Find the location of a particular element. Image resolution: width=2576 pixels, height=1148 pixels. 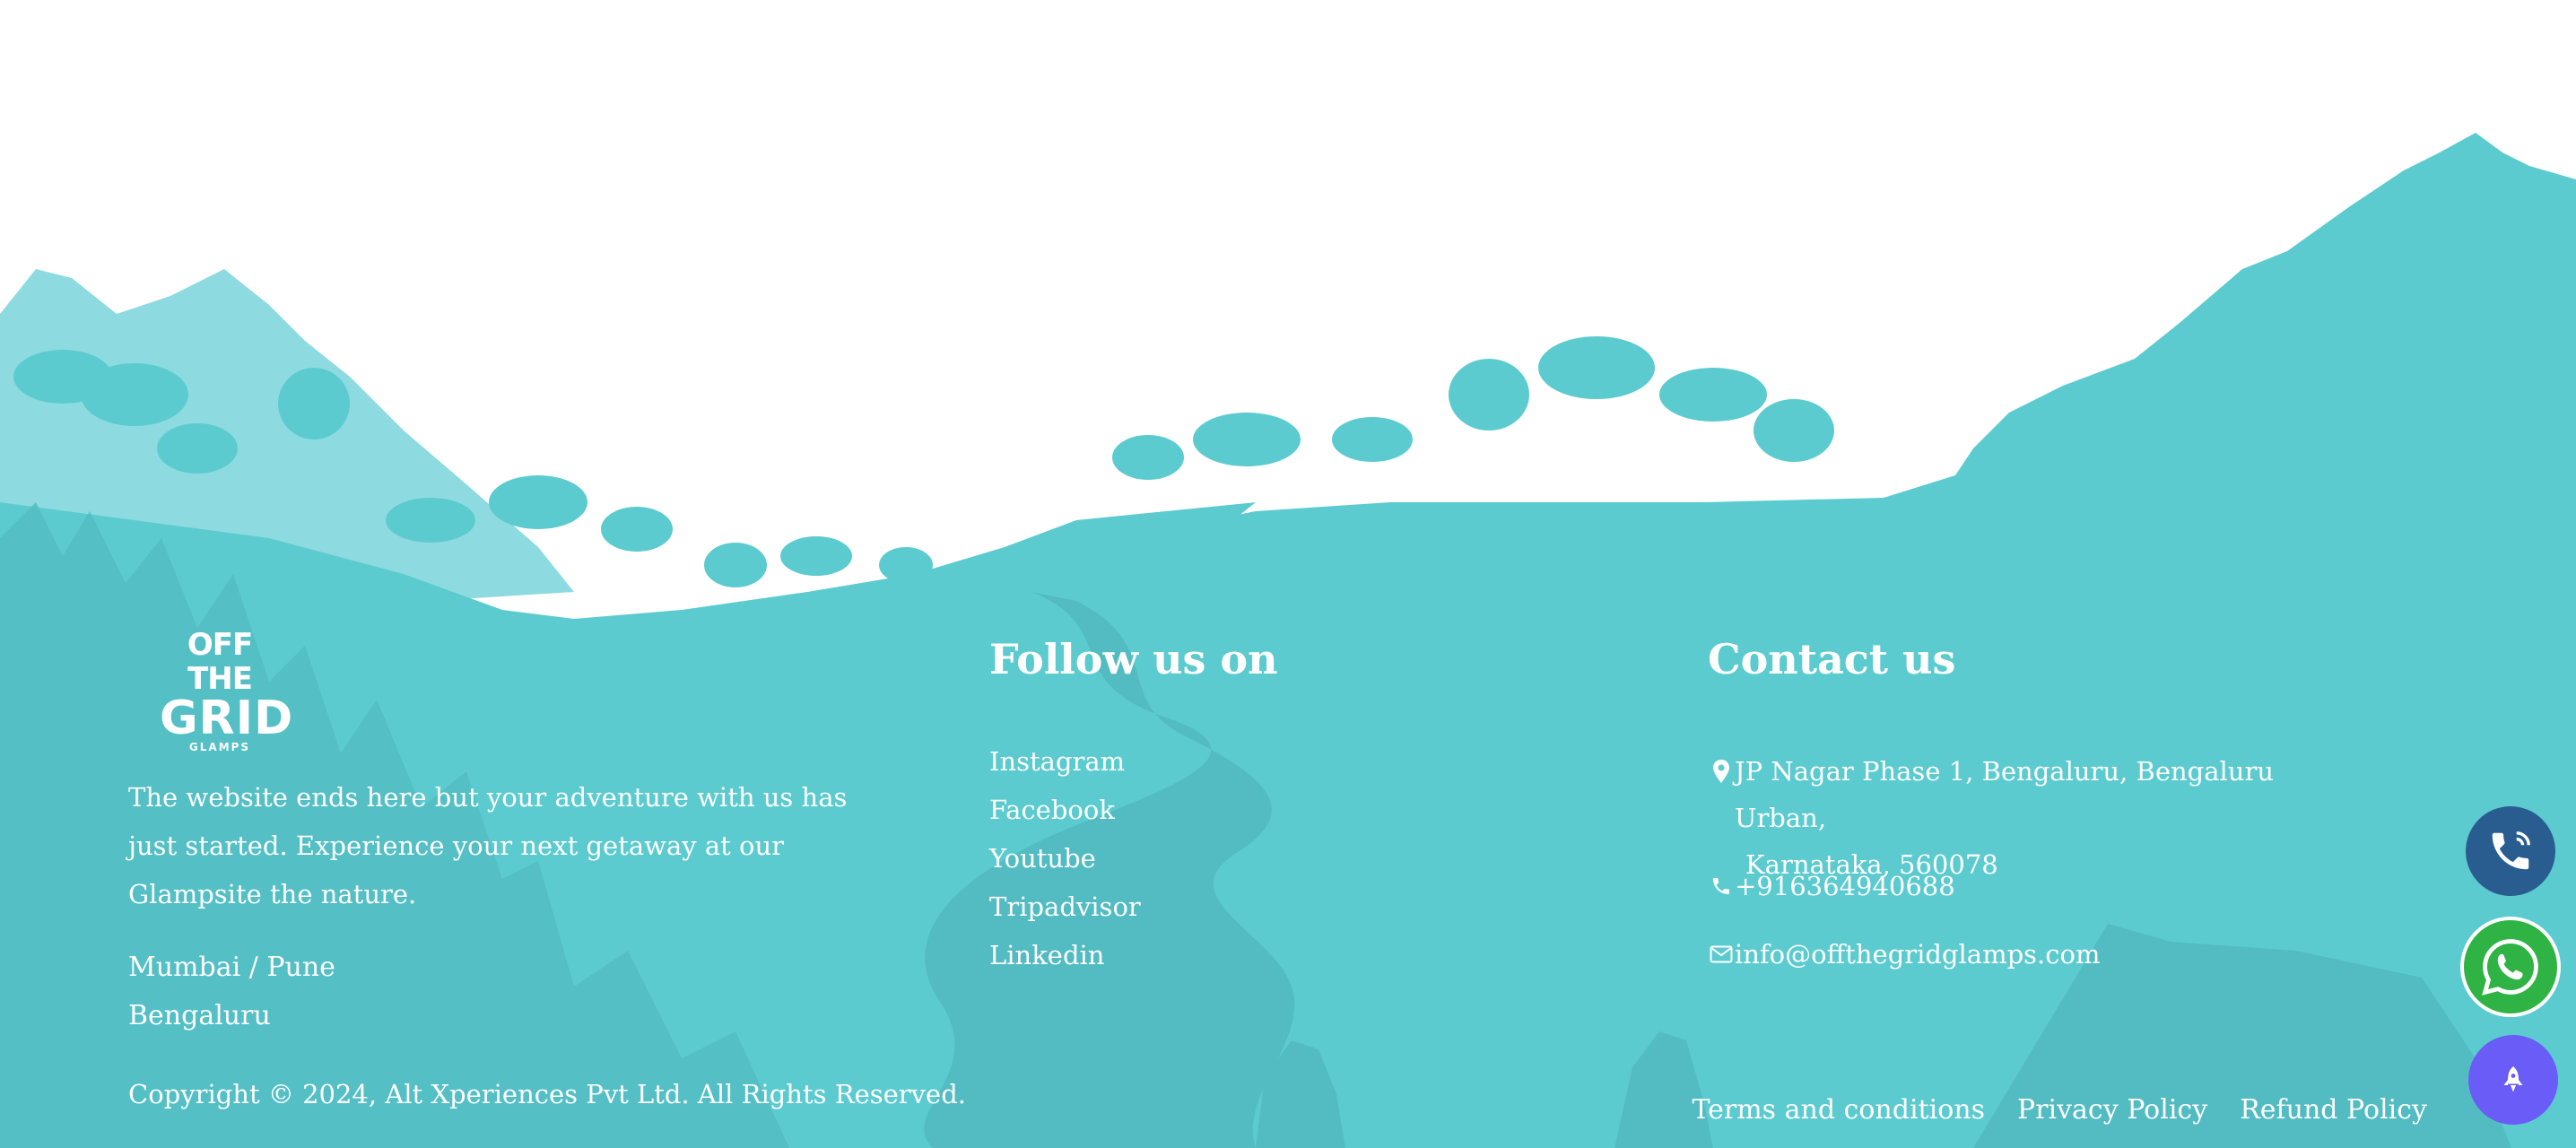

social-link-facebook: Facebook is located at coordinates (1065, 810).